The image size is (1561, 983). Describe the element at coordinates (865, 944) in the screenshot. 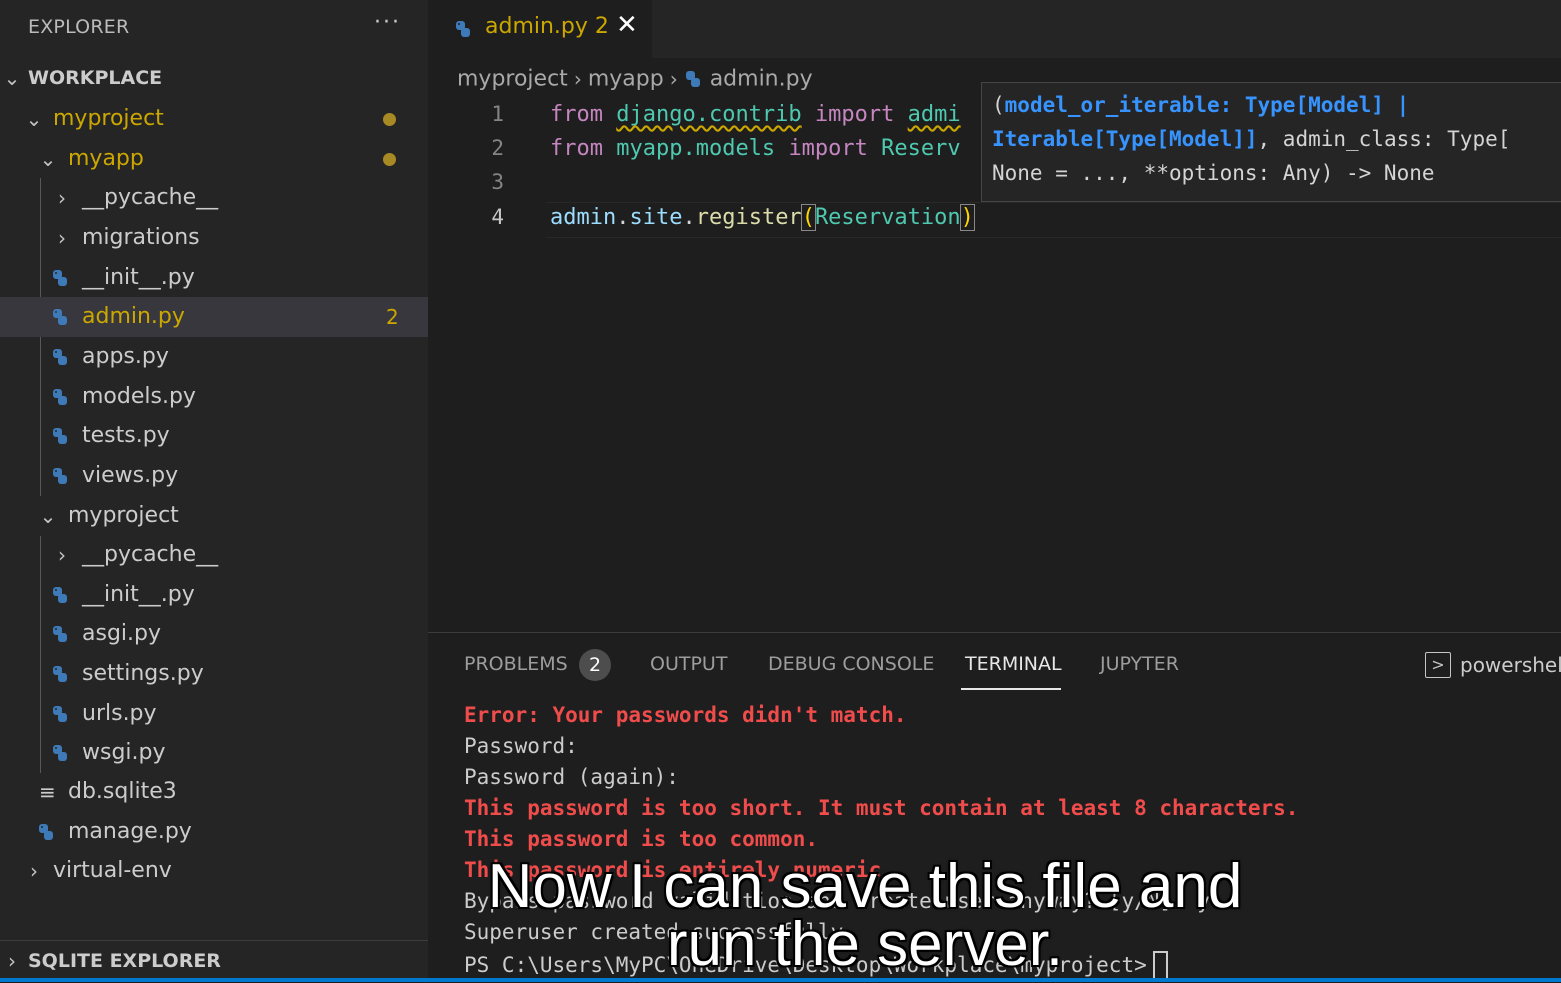

I see `caption-line: run the server.` at that location.